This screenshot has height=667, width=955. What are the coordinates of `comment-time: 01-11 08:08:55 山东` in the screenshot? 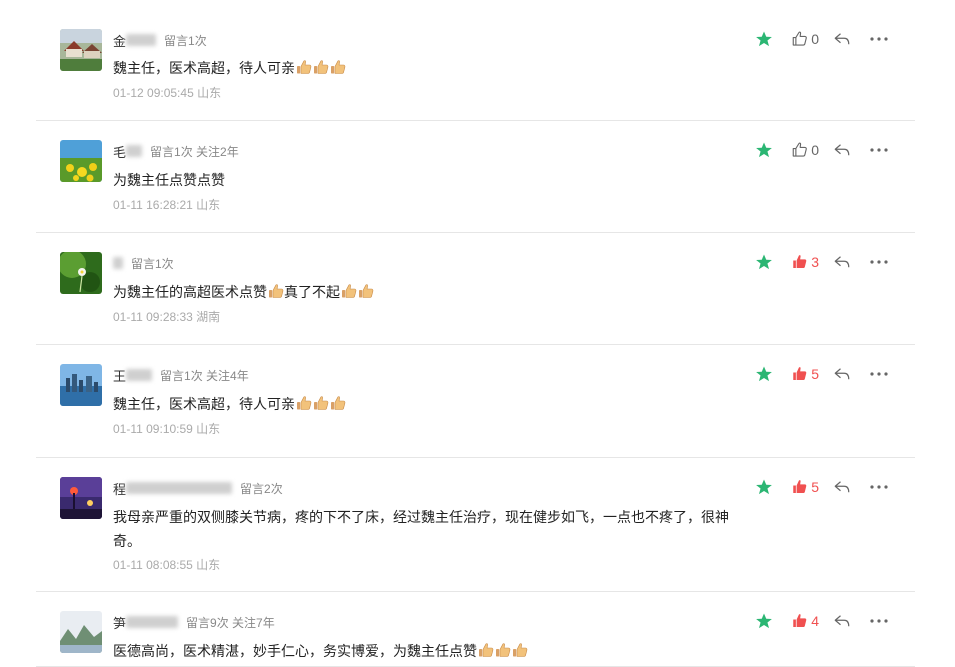 It's located at (167, 565).